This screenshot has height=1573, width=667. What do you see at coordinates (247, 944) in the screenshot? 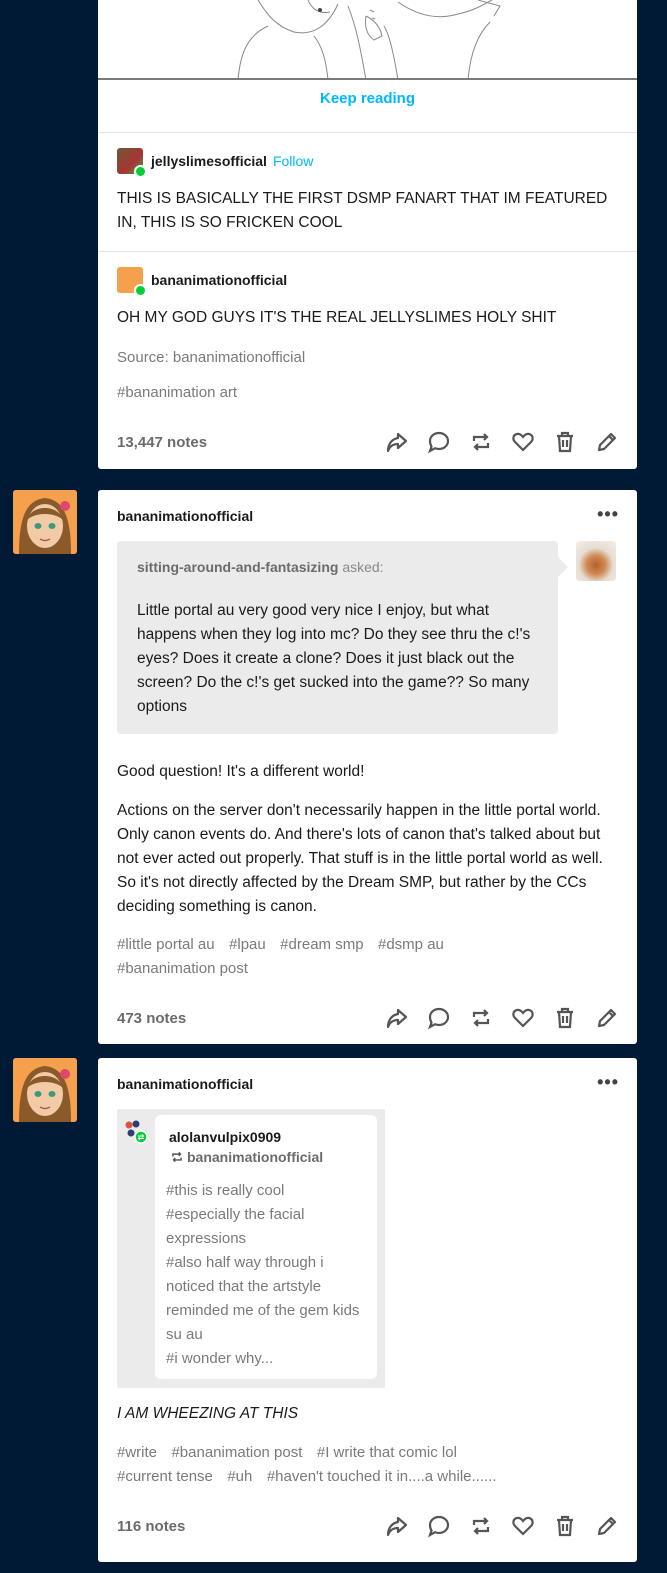
I see `tag: #lpau` at bounding box center [247, 944].